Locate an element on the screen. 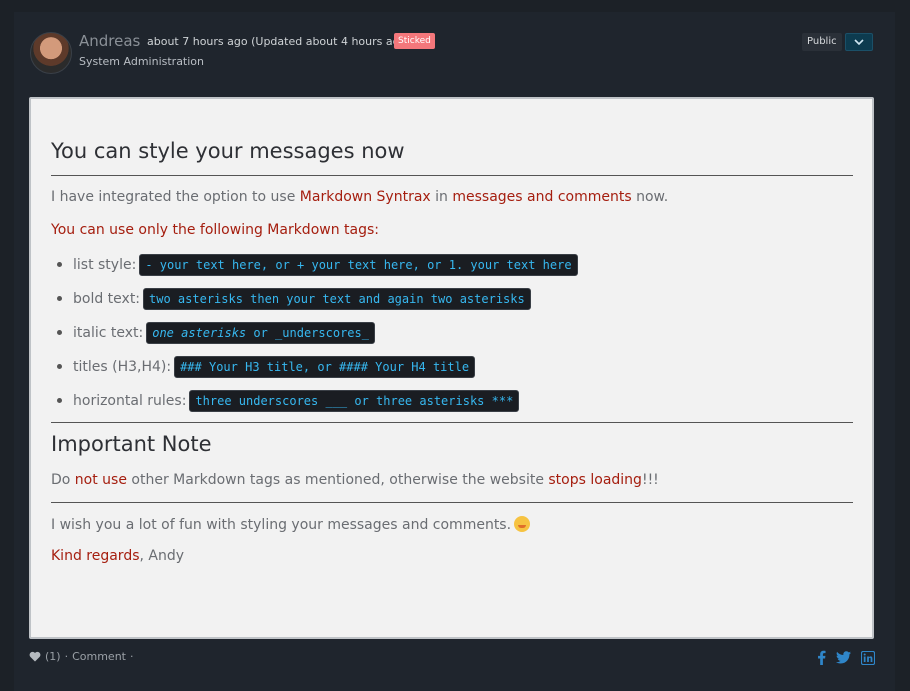 The width and height of the screenshot is (910, 691). code-snippet: ### Your H3 title, or #### Your H4 title is located at coordinates (325, 367).